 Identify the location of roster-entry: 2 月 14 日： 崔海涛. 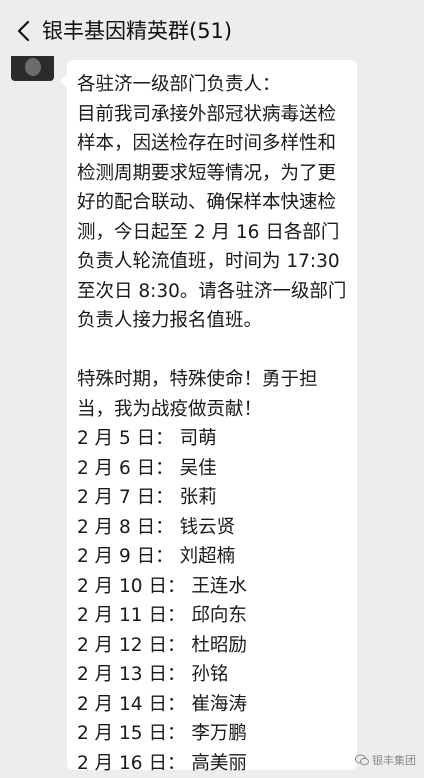
(217, 705).